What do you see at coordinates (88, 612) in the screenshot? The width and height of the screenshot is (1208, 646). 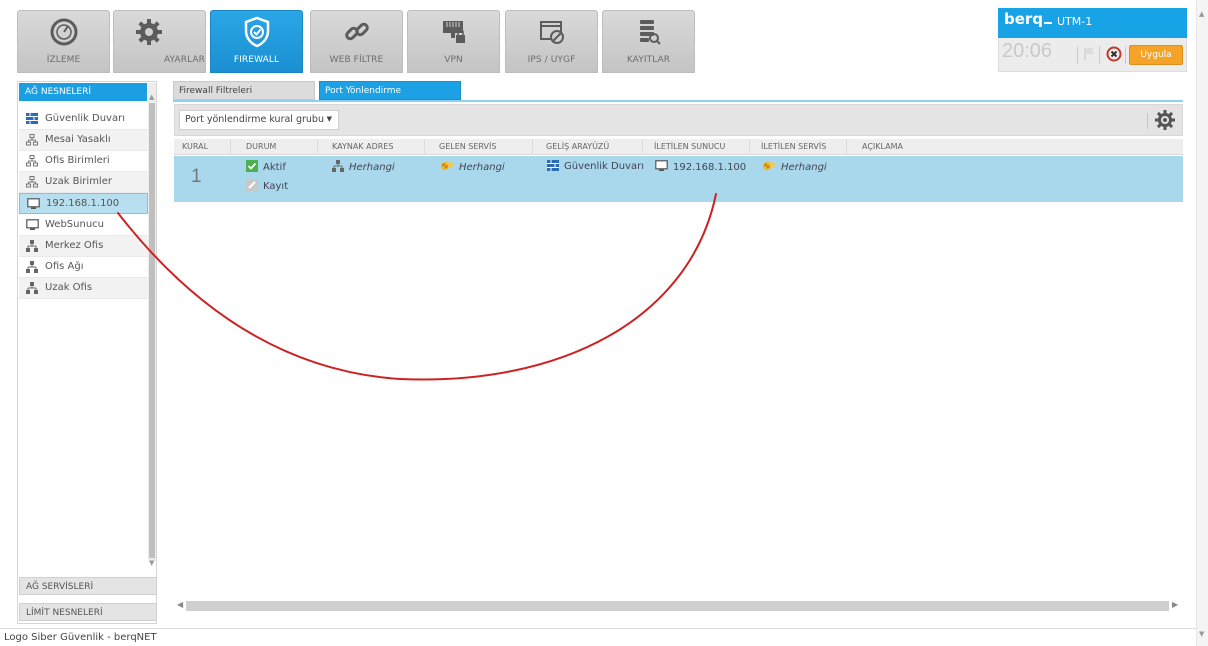 I see `section-limit-nesneleri: LİMİT NESNELERİ` at bounding box center [88, 612].